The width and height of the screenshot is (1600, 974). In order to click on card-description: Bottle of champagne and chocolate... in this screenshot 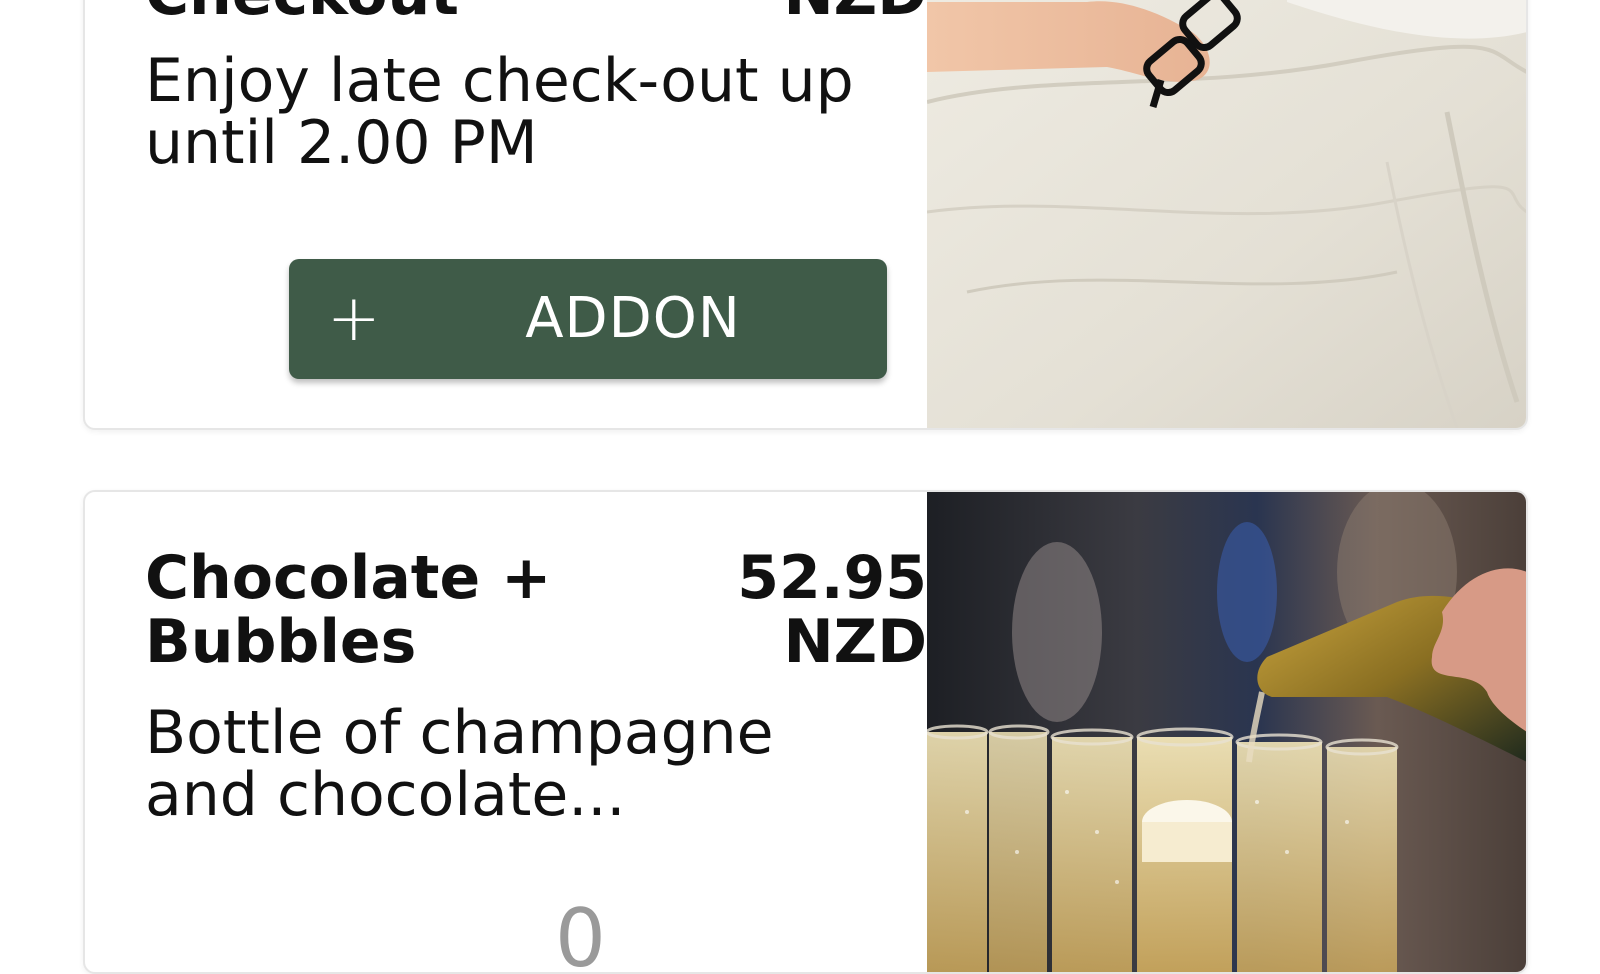, I will do `click(459, 764)`.